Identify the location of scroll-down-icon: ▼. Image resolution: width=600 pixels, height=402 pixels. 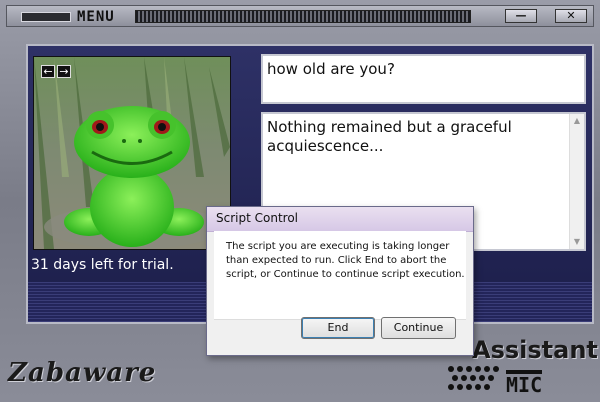
(577, 242).